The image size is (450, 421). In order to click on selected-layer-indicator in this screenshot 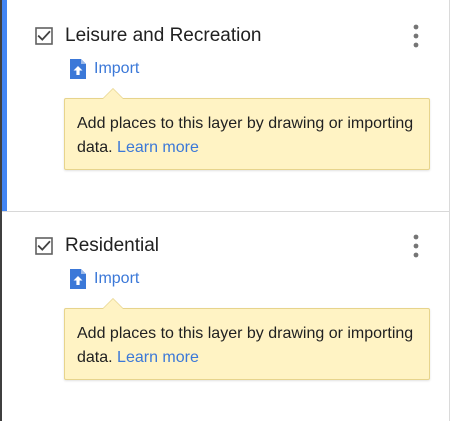, I will do `click(4, 105)`.